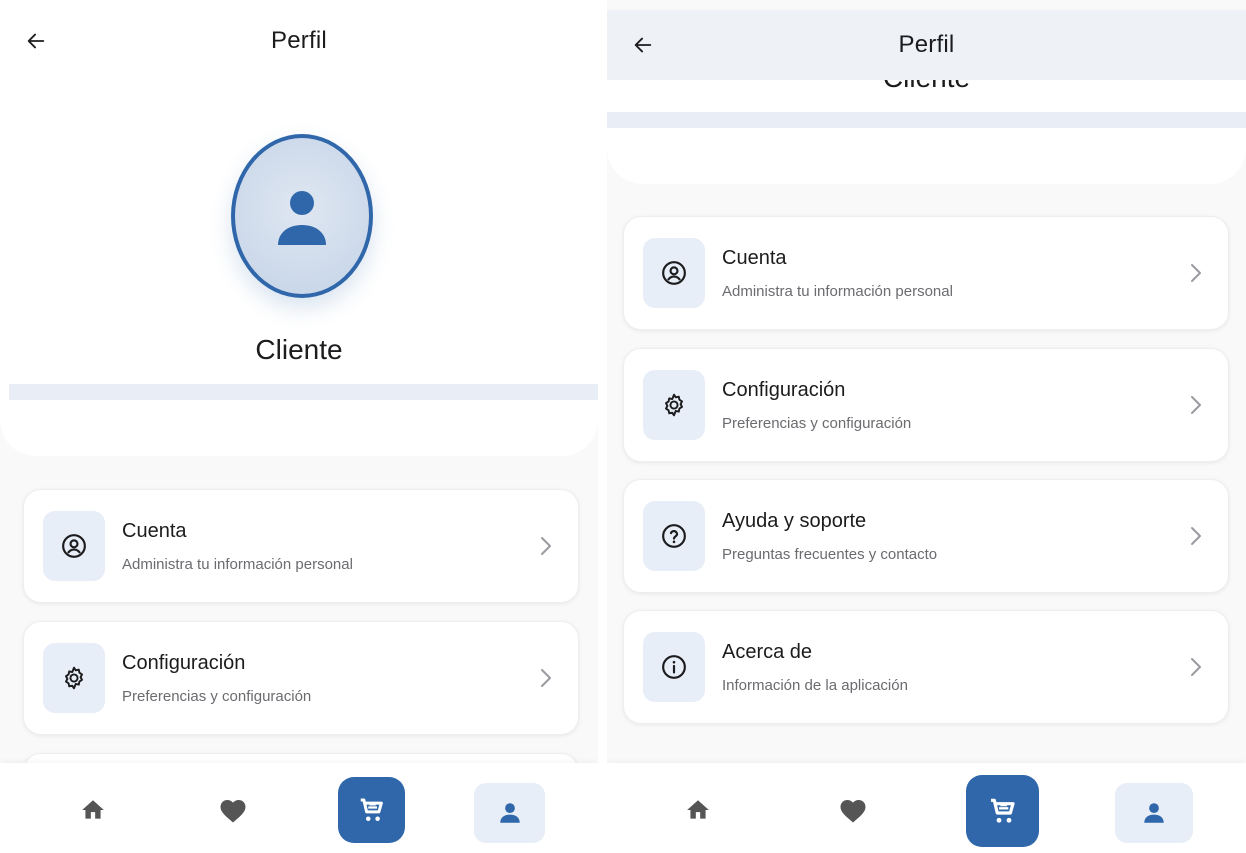 The height and width of the screenshot is (853, 1246). What do you see at coordinates (830, 554) in the screenshot?
I see `menu-item-subtitle: Preguntas frecuentes y contacto` at bounding box center [830, 554].